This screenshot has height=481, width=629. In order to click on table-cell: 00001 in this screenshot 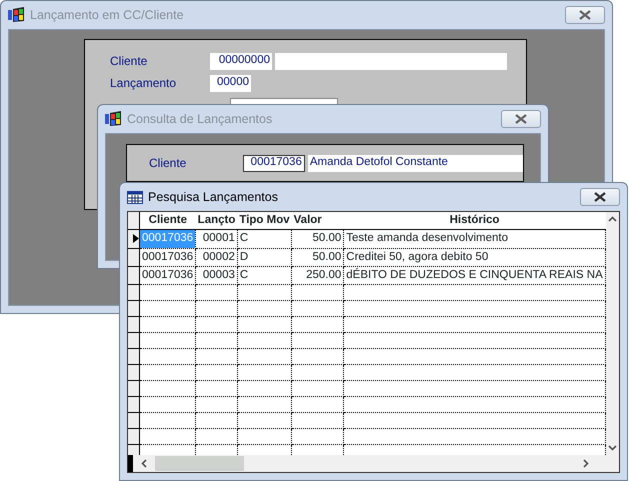, I will do `click(217, 239)`.